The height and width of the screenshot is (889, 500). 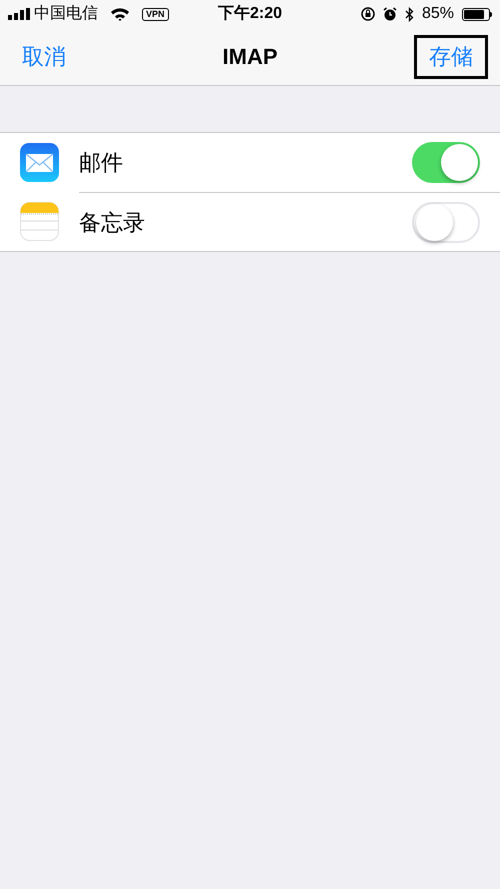 What do you see at coordinates (451, 56) in the screenshot?
I see `save-button: 存储` at bounding box center [451, 56].